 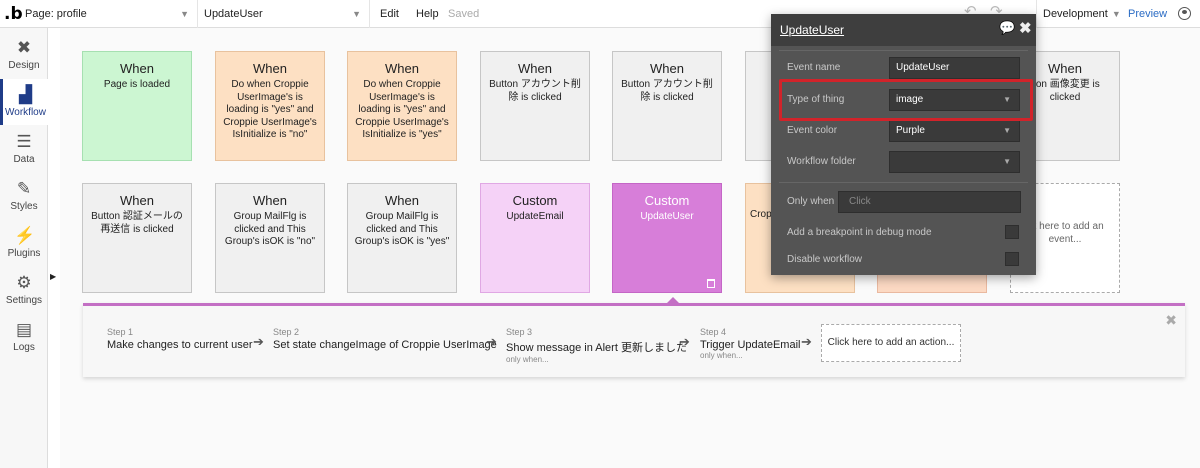 What do you see at coordinates (24, 65) in the screenshot?
I see `sidebar-item-label: Design` at bounding box center [24, 65].